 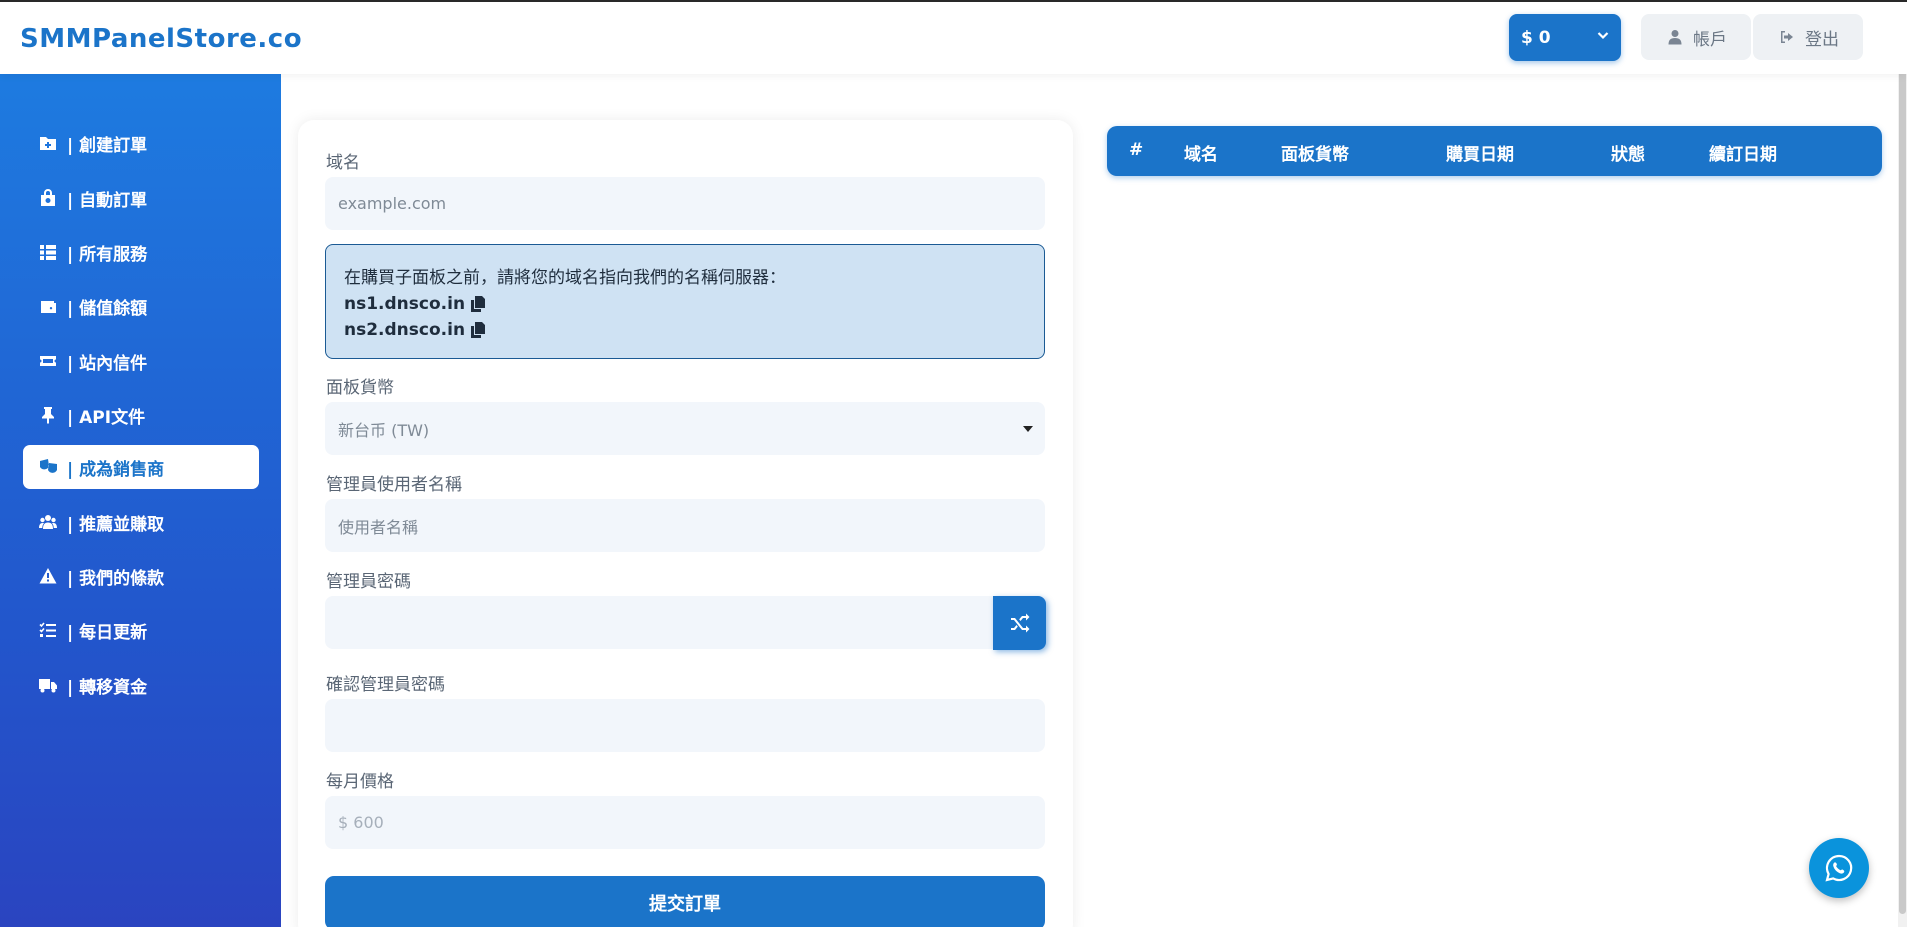 What do you see at coordinates (161, 39) in the screenshot?
I see `brand-logo: SMMPanelStore.co` at bounding box center [161, 39].